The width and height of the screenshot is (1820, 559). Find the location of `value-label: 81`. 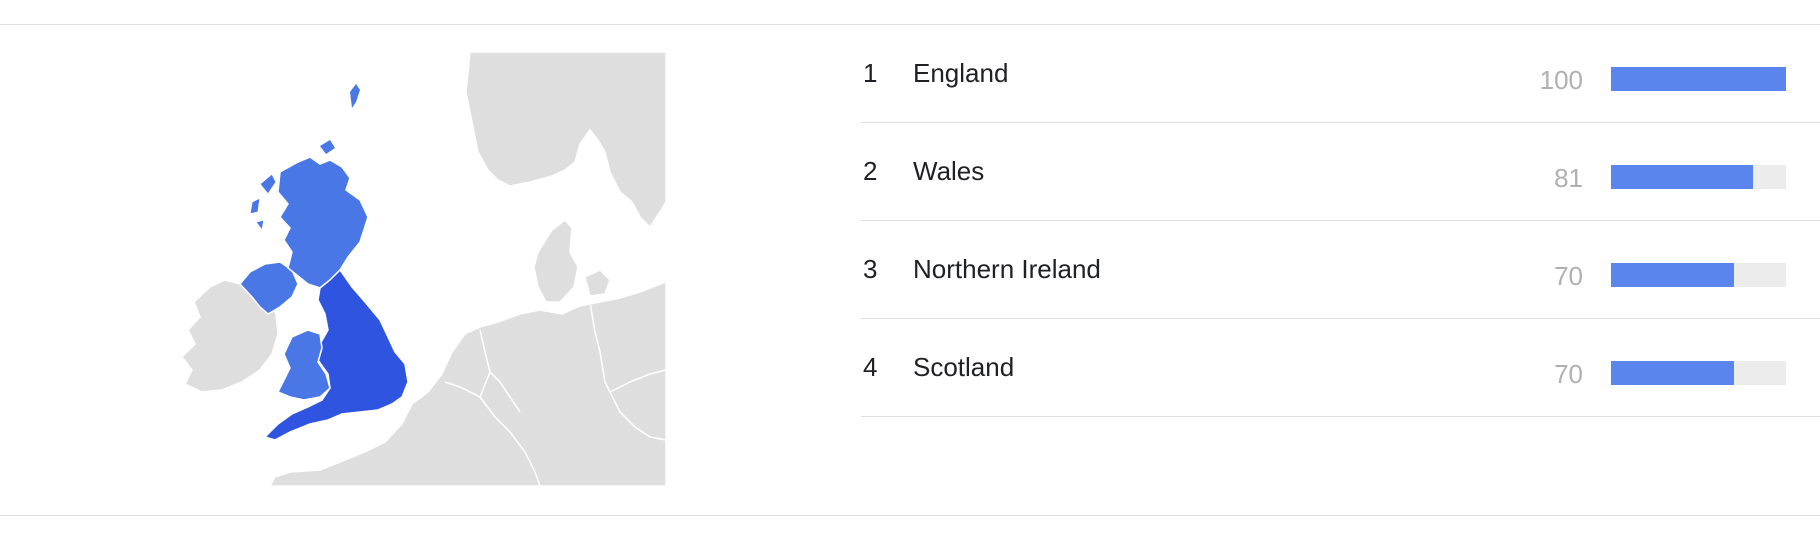

value-label: 81 is located at coordinates (1568, 178).